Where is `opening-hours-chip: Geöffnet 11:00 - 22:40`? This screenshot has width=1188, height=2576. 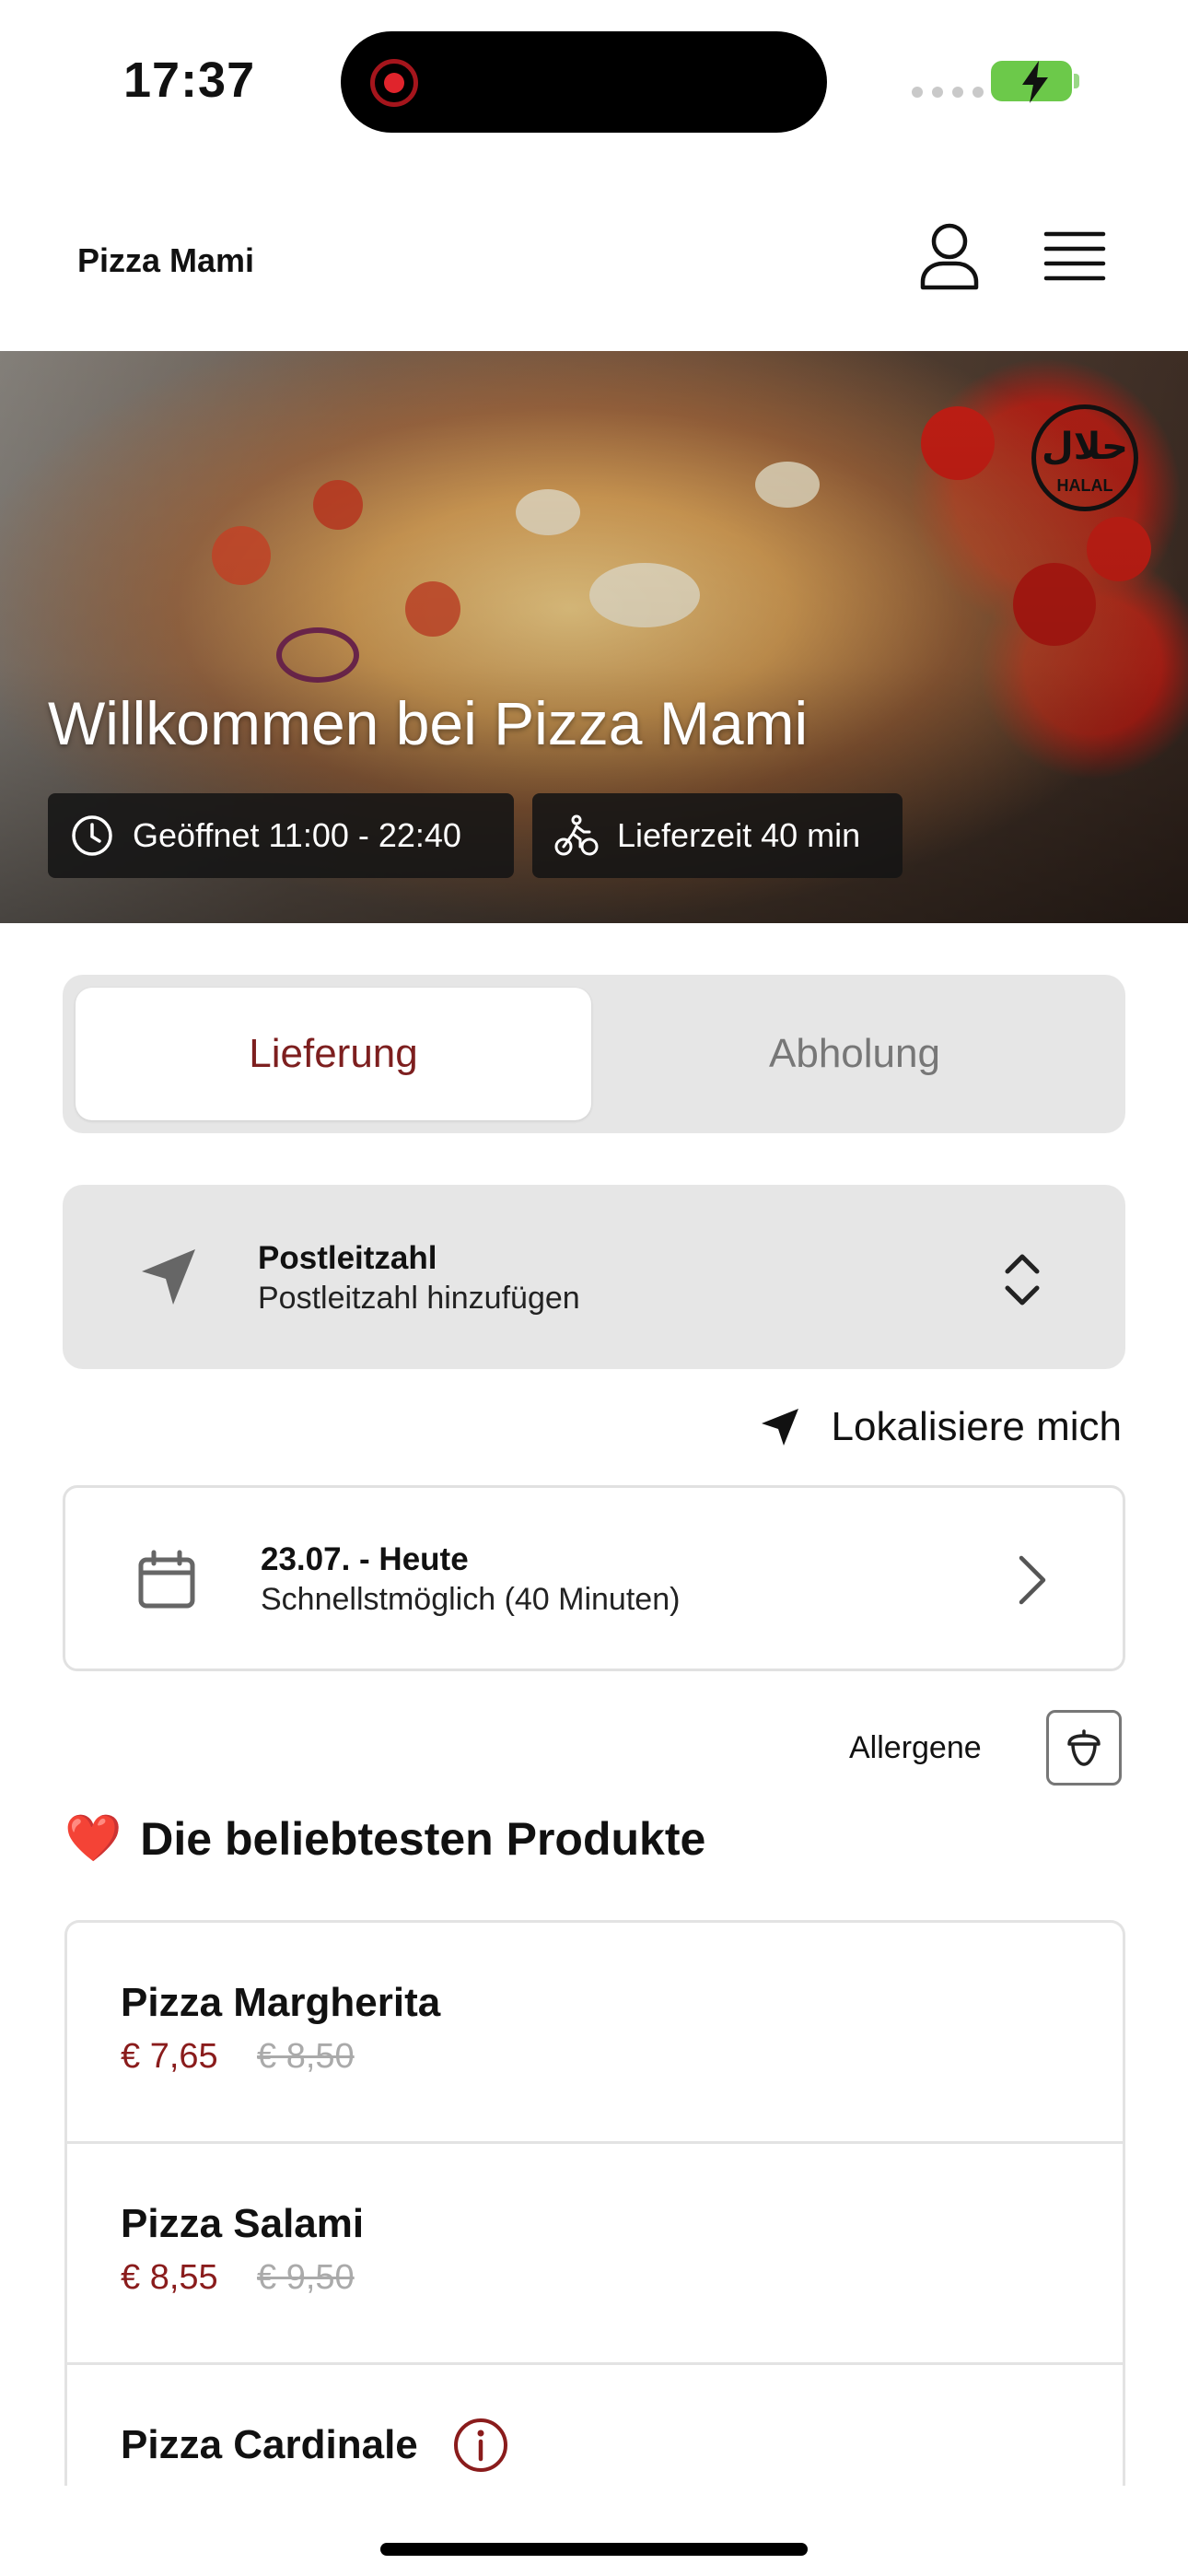
opening-hours-chip: Geöffnet 11:00 - 22:40 is located at coordinates (281, 835).